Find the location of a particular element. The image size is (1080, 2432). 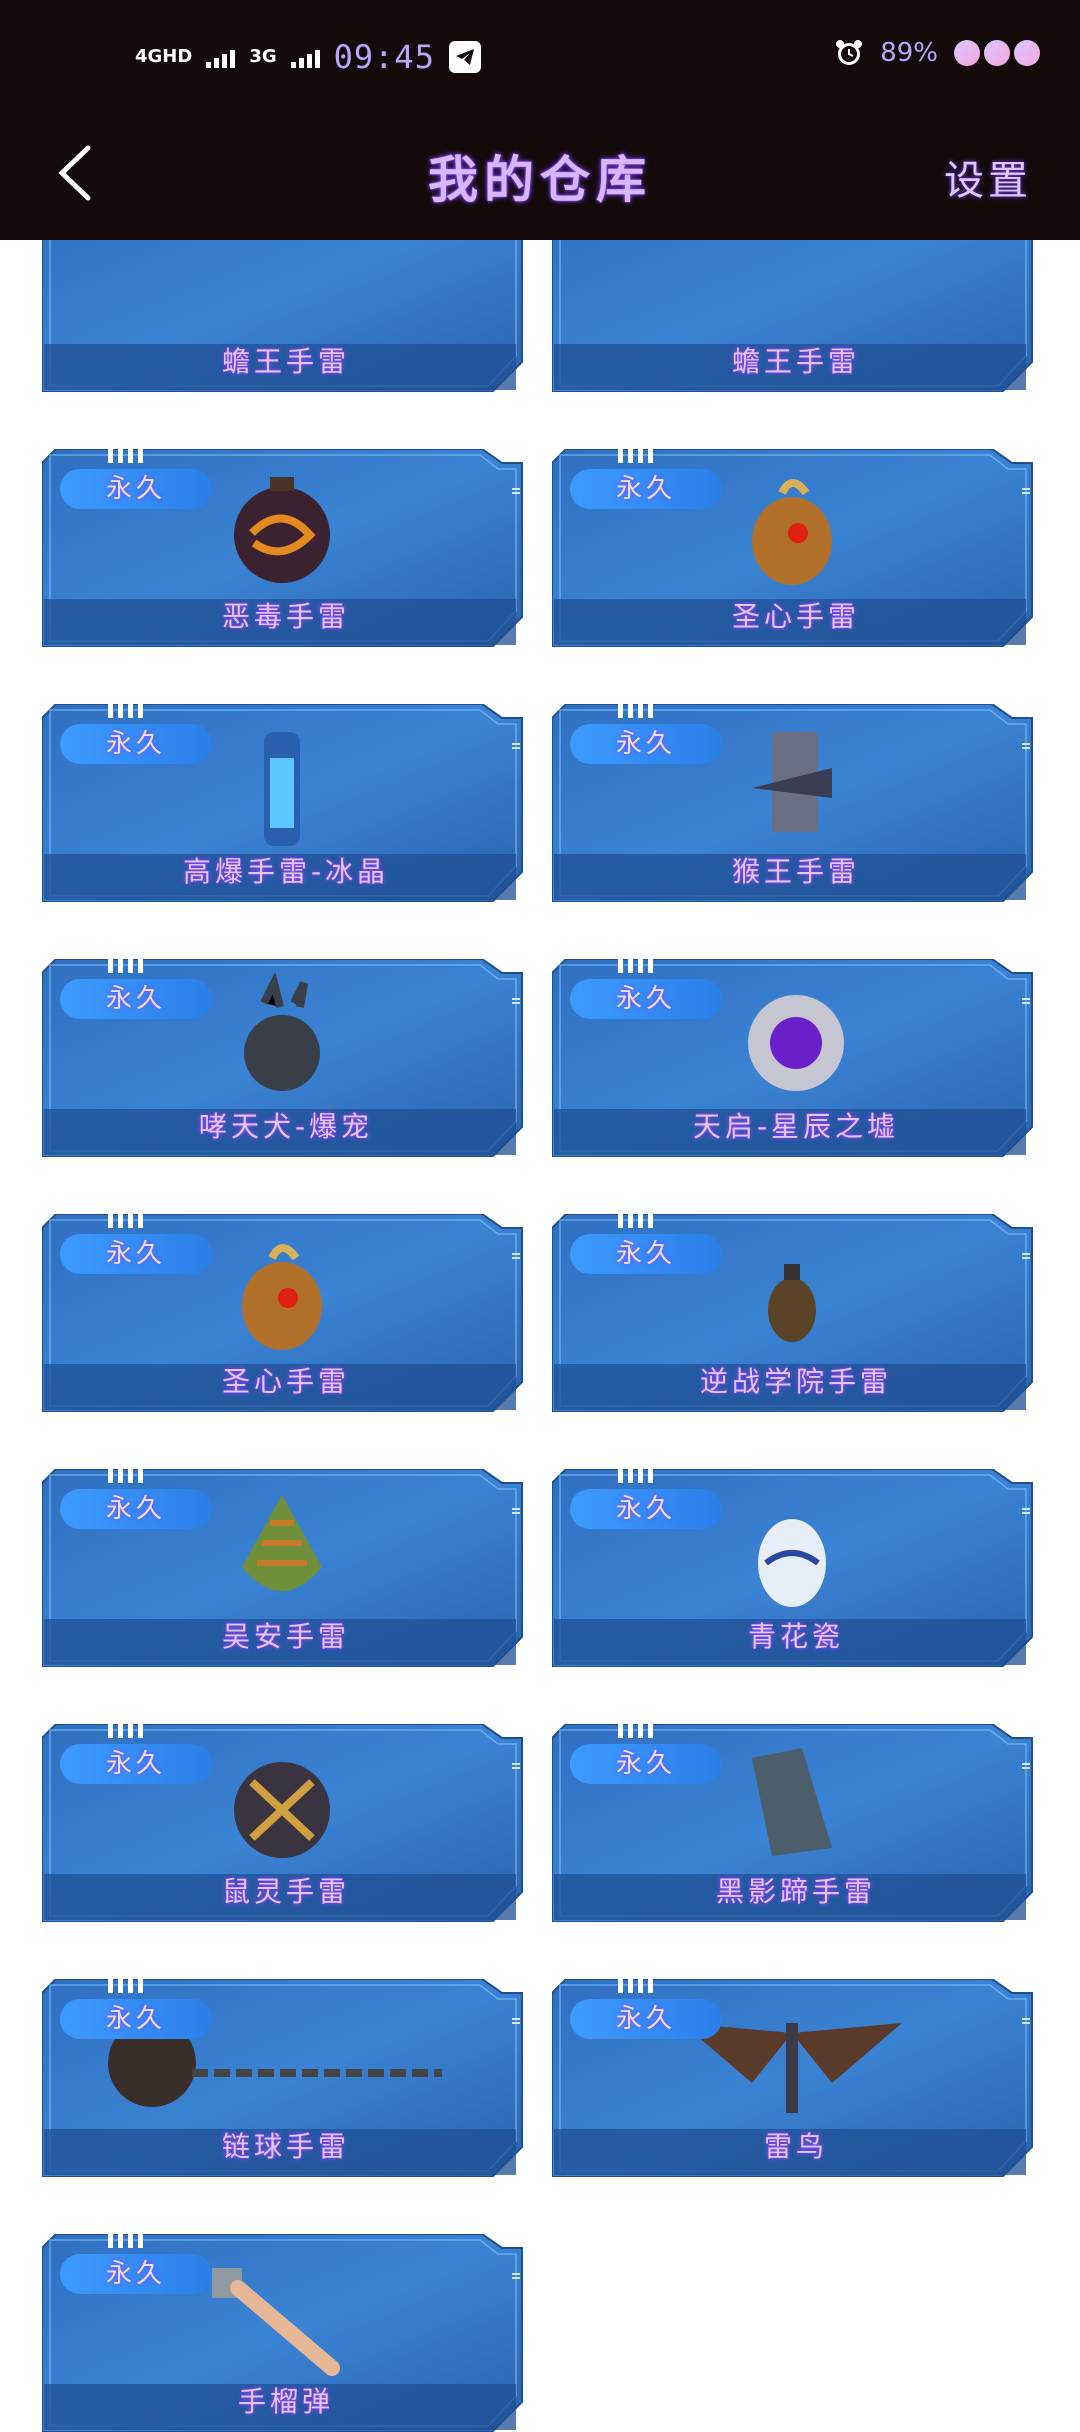

battery-percent: 89% is located at coordinates (909, 53).